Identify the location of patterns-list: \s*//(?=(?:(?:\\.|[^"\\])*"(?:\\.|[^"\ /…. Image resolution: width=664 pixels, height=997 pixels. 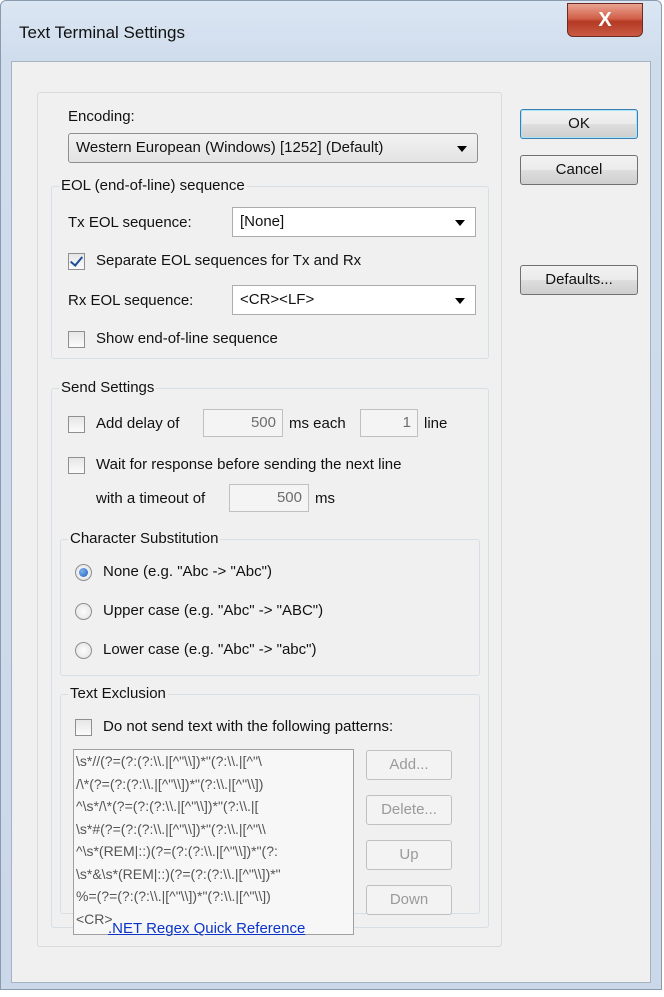
(213, 842).